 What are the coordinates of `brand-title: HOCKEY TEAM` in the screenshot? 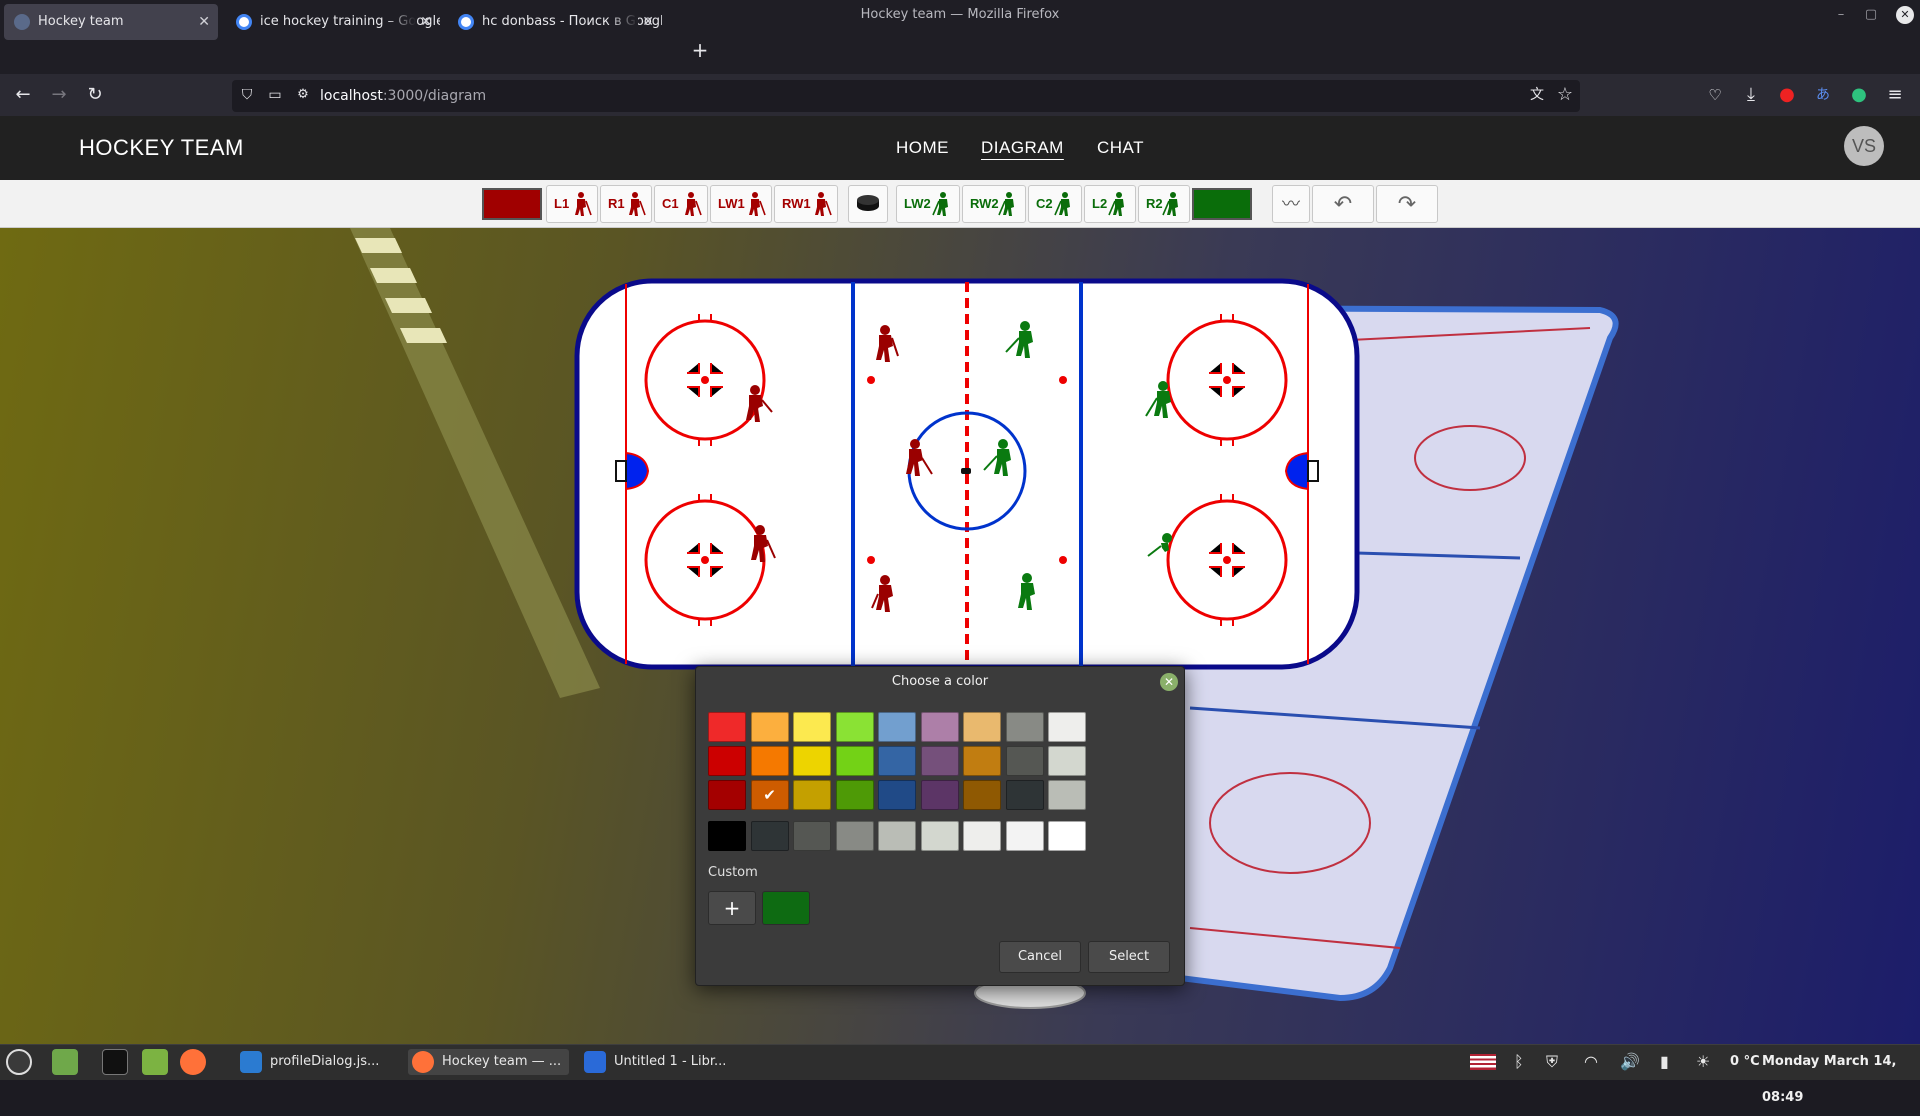 It's located at (161, 148).